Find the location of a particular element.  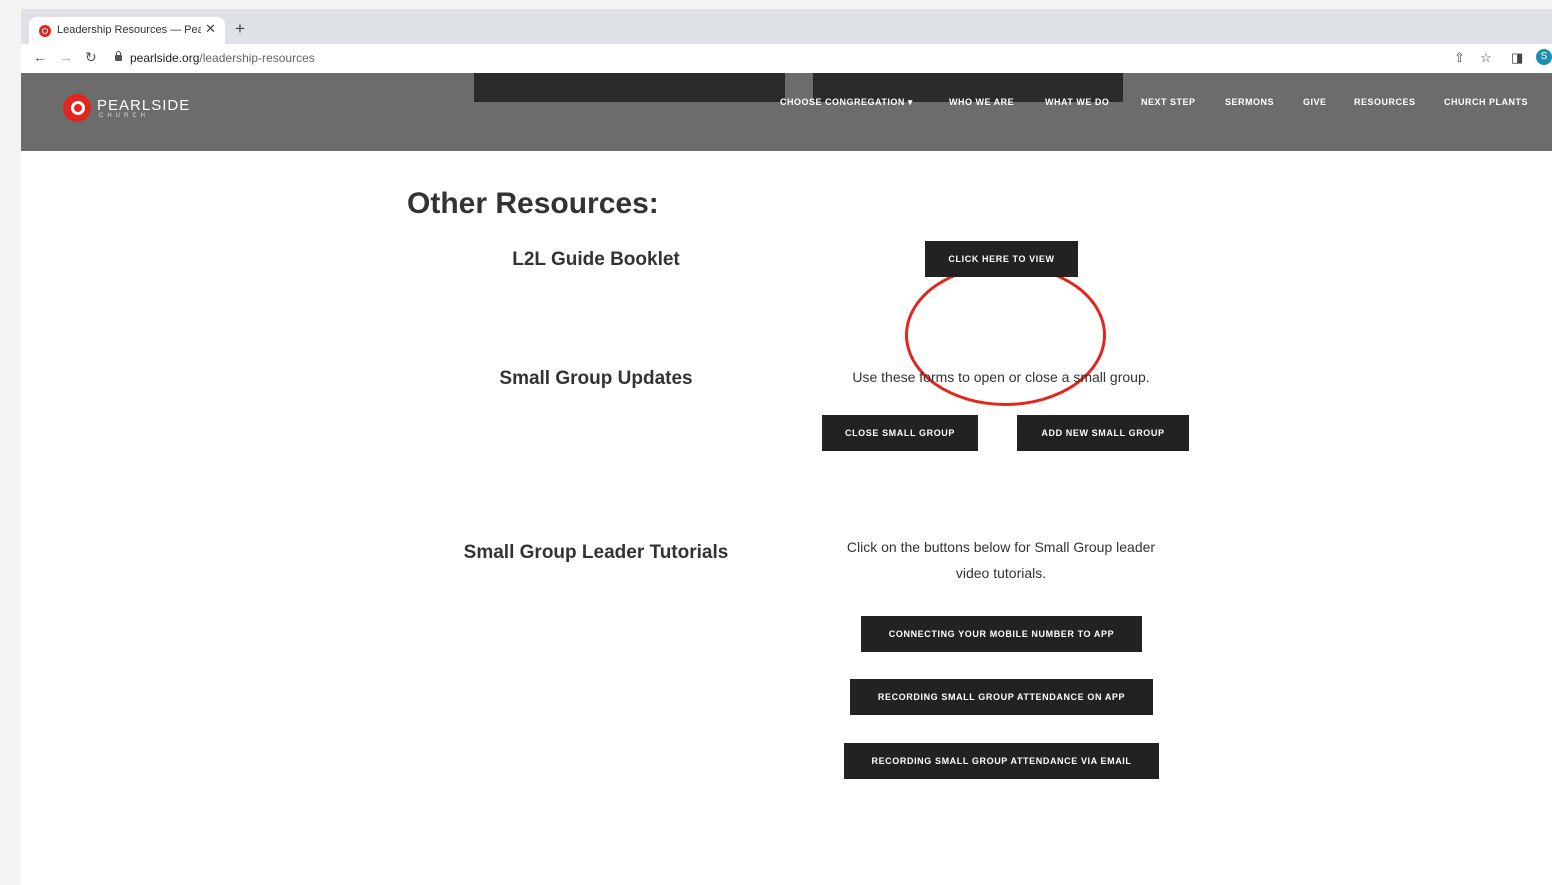

nav-what-we-do: WHAT WE DO is located at coordinates (1077, 102).